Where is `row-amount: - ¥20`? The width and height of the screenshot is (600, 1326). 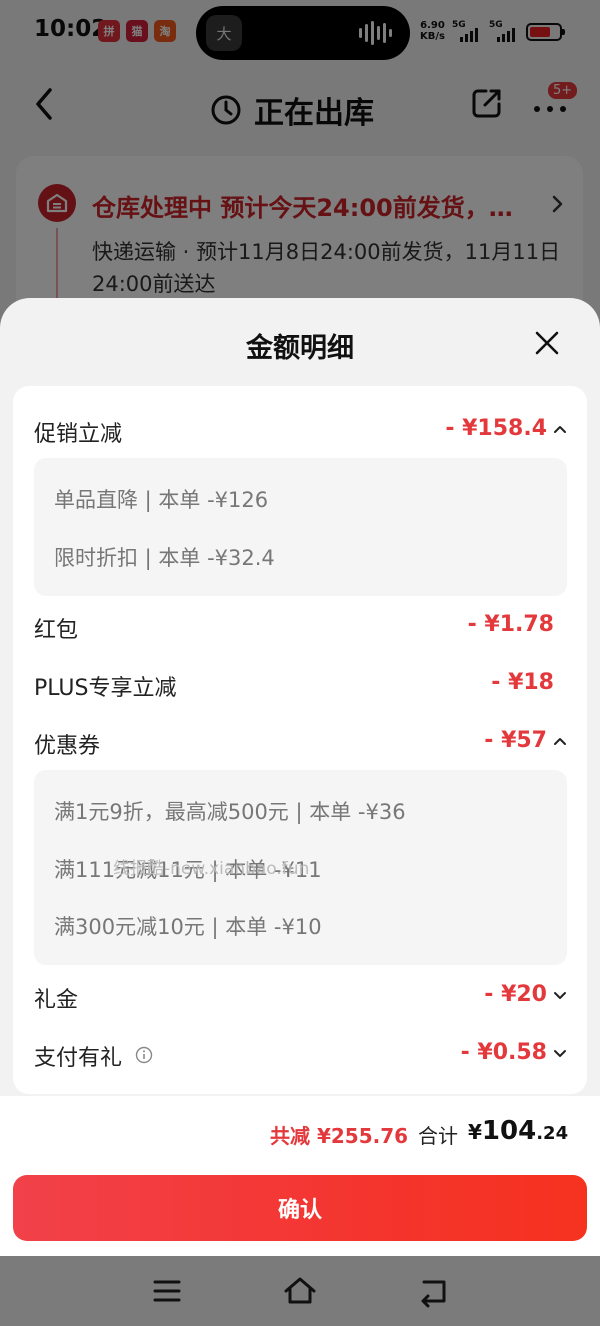 row-amount: - ¥20 is located at coordinates (515, 994).